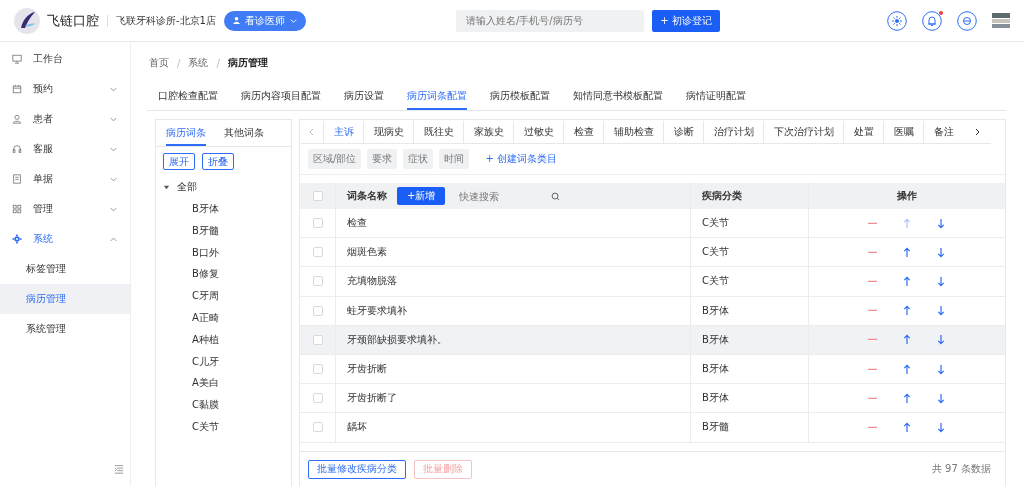 The width and height of the screenshot is (1024, 486). Describe the element at coordinates (652, 399) in the screenshot. I see `table-row: 牙齿折断了 B牙体` at that location.